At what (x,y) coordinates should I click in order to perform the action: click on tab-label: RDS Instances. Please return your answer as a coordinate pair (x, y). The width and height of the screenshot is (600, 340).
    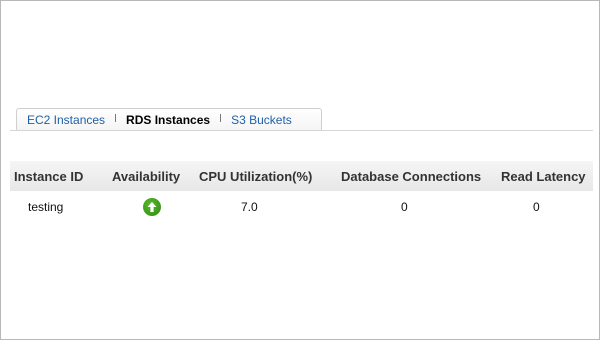
    Looking at the image, I should click on (168, 120).